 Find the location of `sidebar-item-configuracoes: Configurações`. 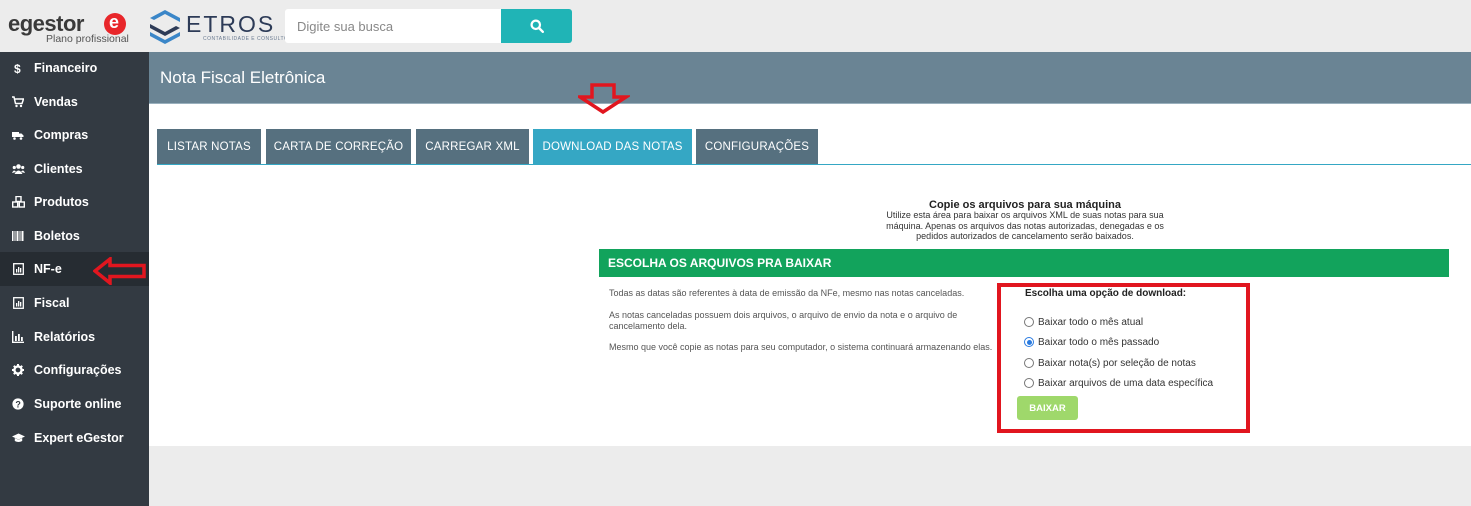

sidebar-item-configuracoes: Configurações is located at coordinates (74, 370).